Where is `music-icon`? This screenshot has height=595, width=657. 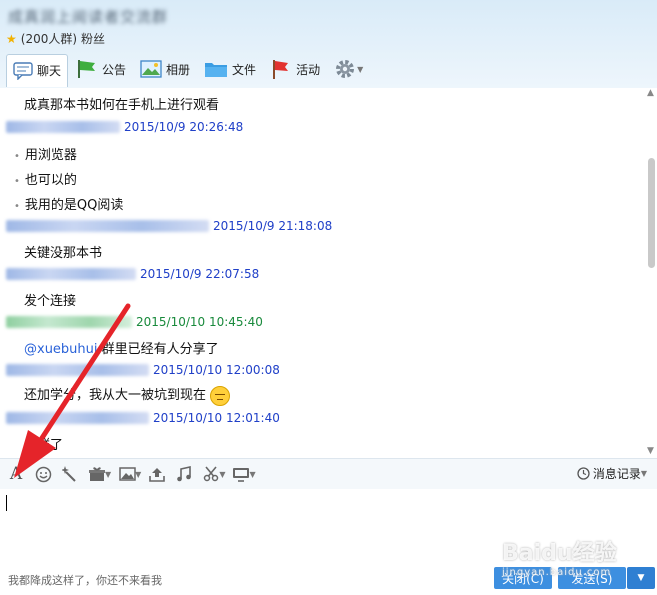 music-icon is located at coordinates (184, 474).